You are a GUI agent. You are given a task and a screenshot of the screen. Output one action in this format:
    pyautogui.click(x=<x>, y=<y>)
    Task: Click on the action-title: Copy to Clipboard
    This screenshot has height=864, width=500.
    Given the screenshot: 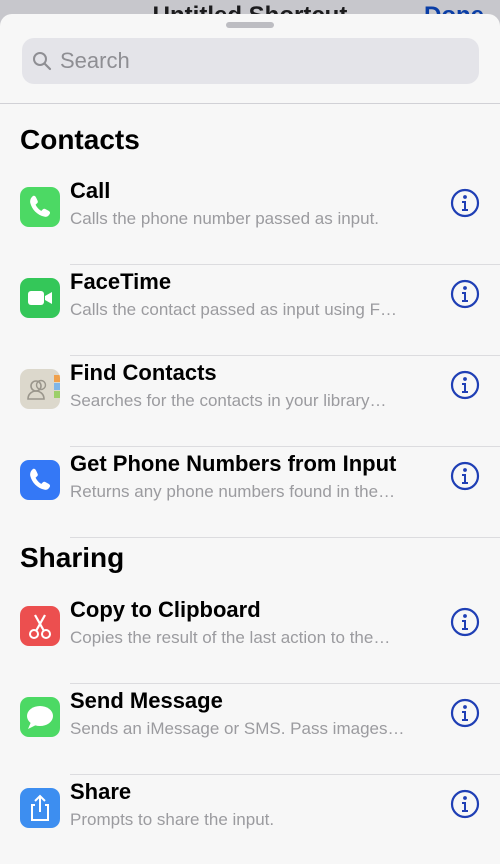 What is the action you would take?
    pyautogui.click(x=165, y=609)
    